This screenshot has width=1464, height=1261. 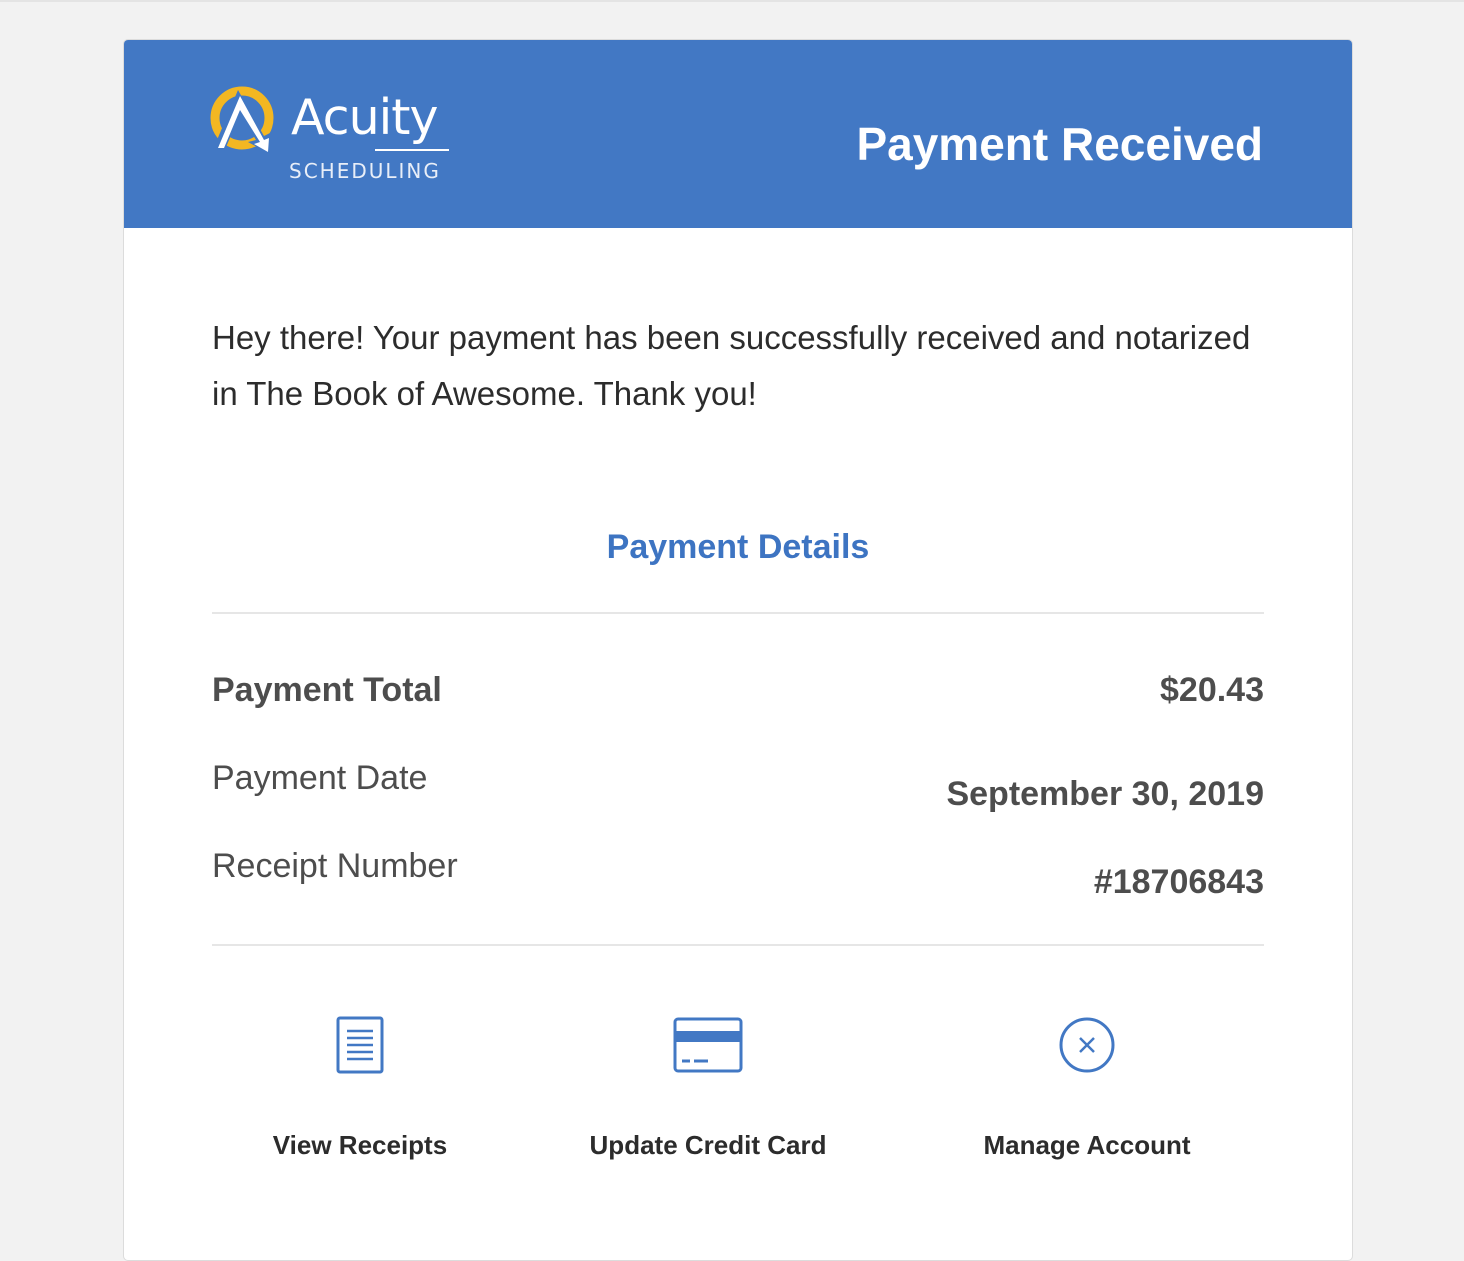 I want to click on acuity-logo-icon, so click(x=242, y=120).